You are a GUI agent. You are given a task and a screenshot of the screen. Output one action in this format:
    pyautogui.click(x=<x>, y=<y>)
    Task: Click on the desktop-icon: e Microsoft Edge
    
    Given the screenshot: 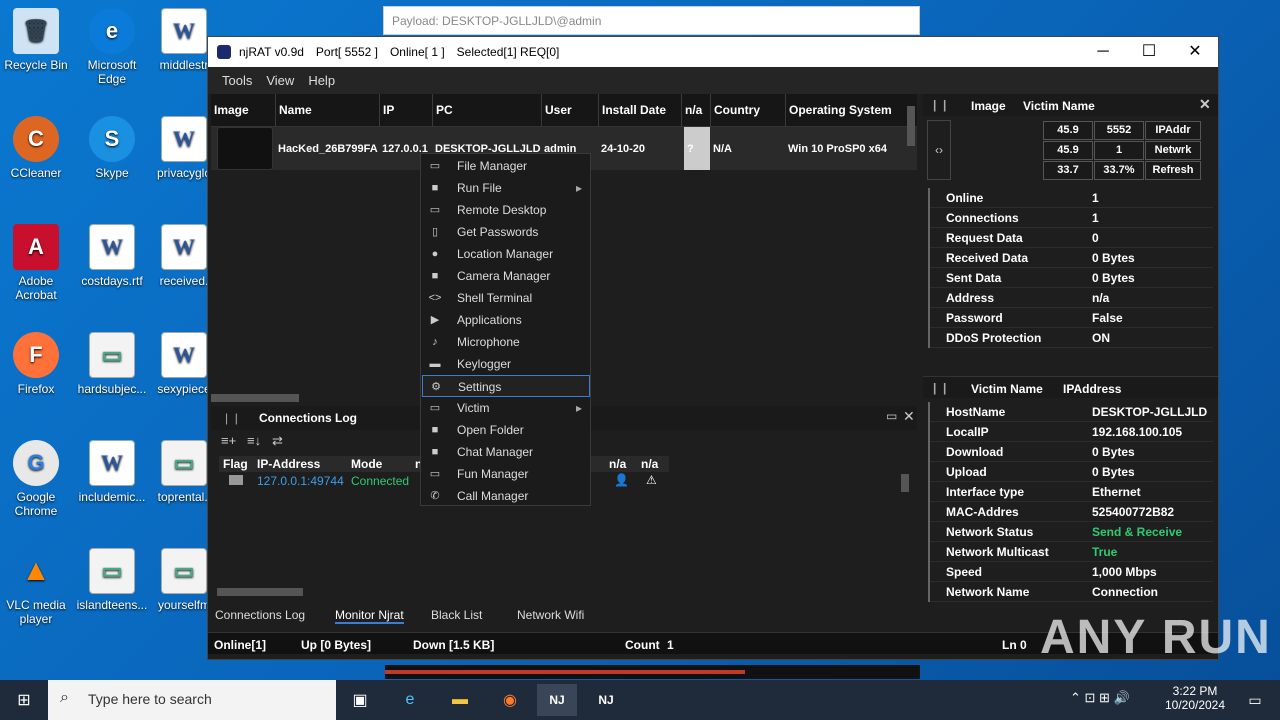 What is the action you would take?
    pyautogui.click(x=112, y=47)
    